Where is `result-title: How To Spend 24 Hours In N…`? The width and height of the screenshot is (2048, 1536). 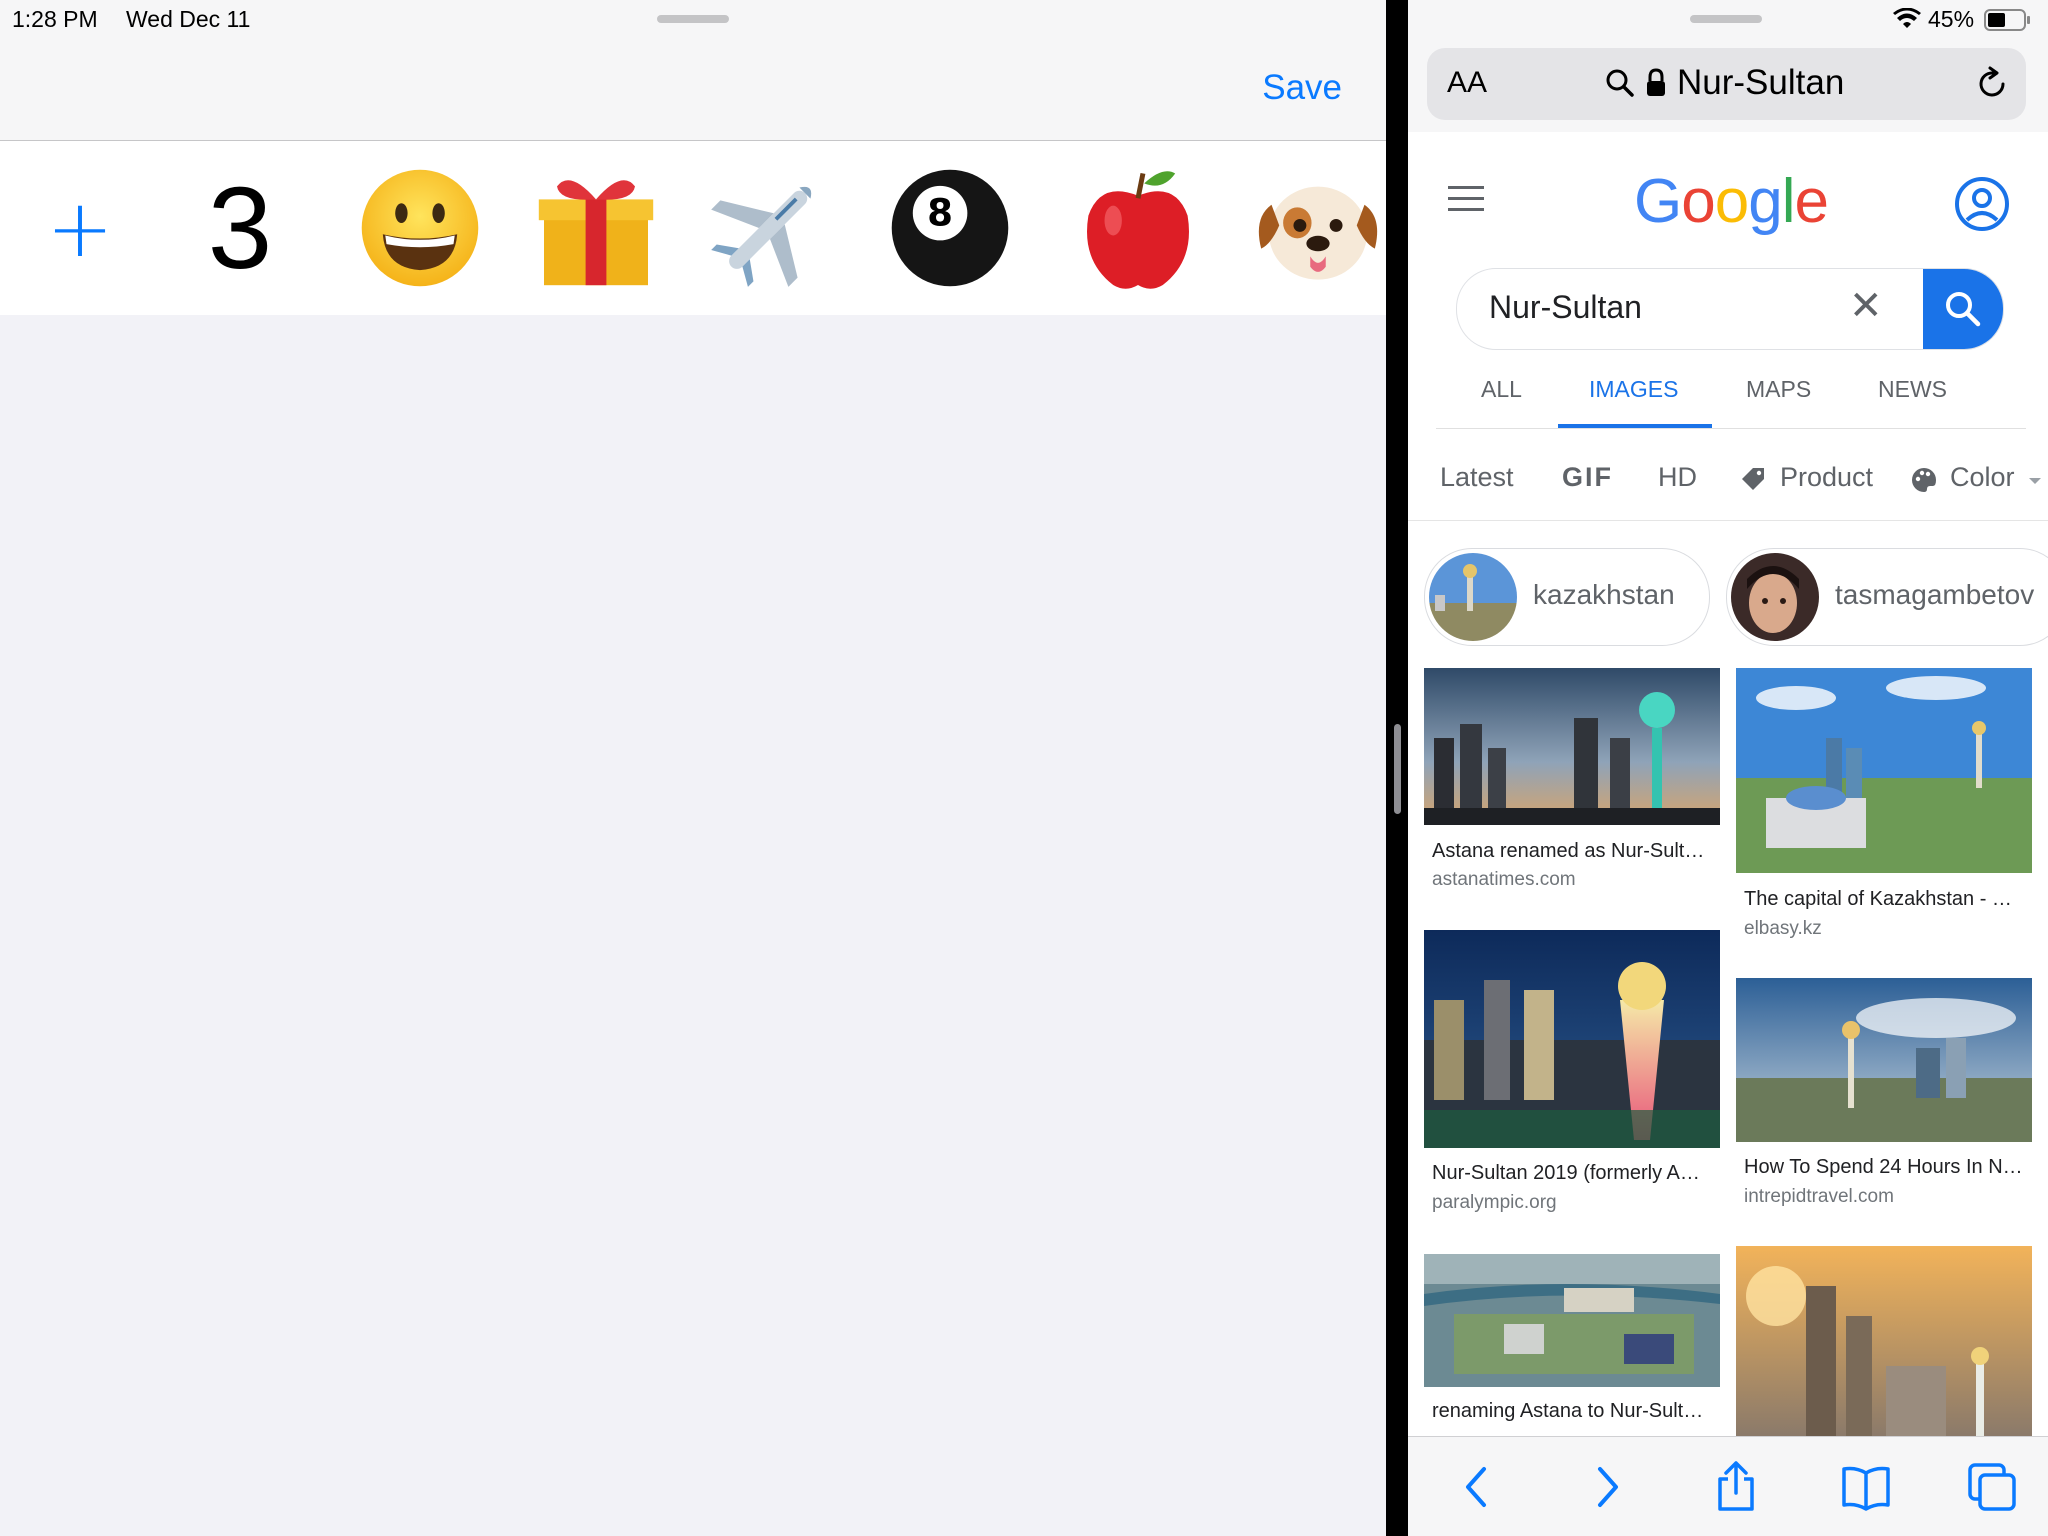
result-title: How To Spend 24 Hours In N… is located at coordinates (1883, 1167).